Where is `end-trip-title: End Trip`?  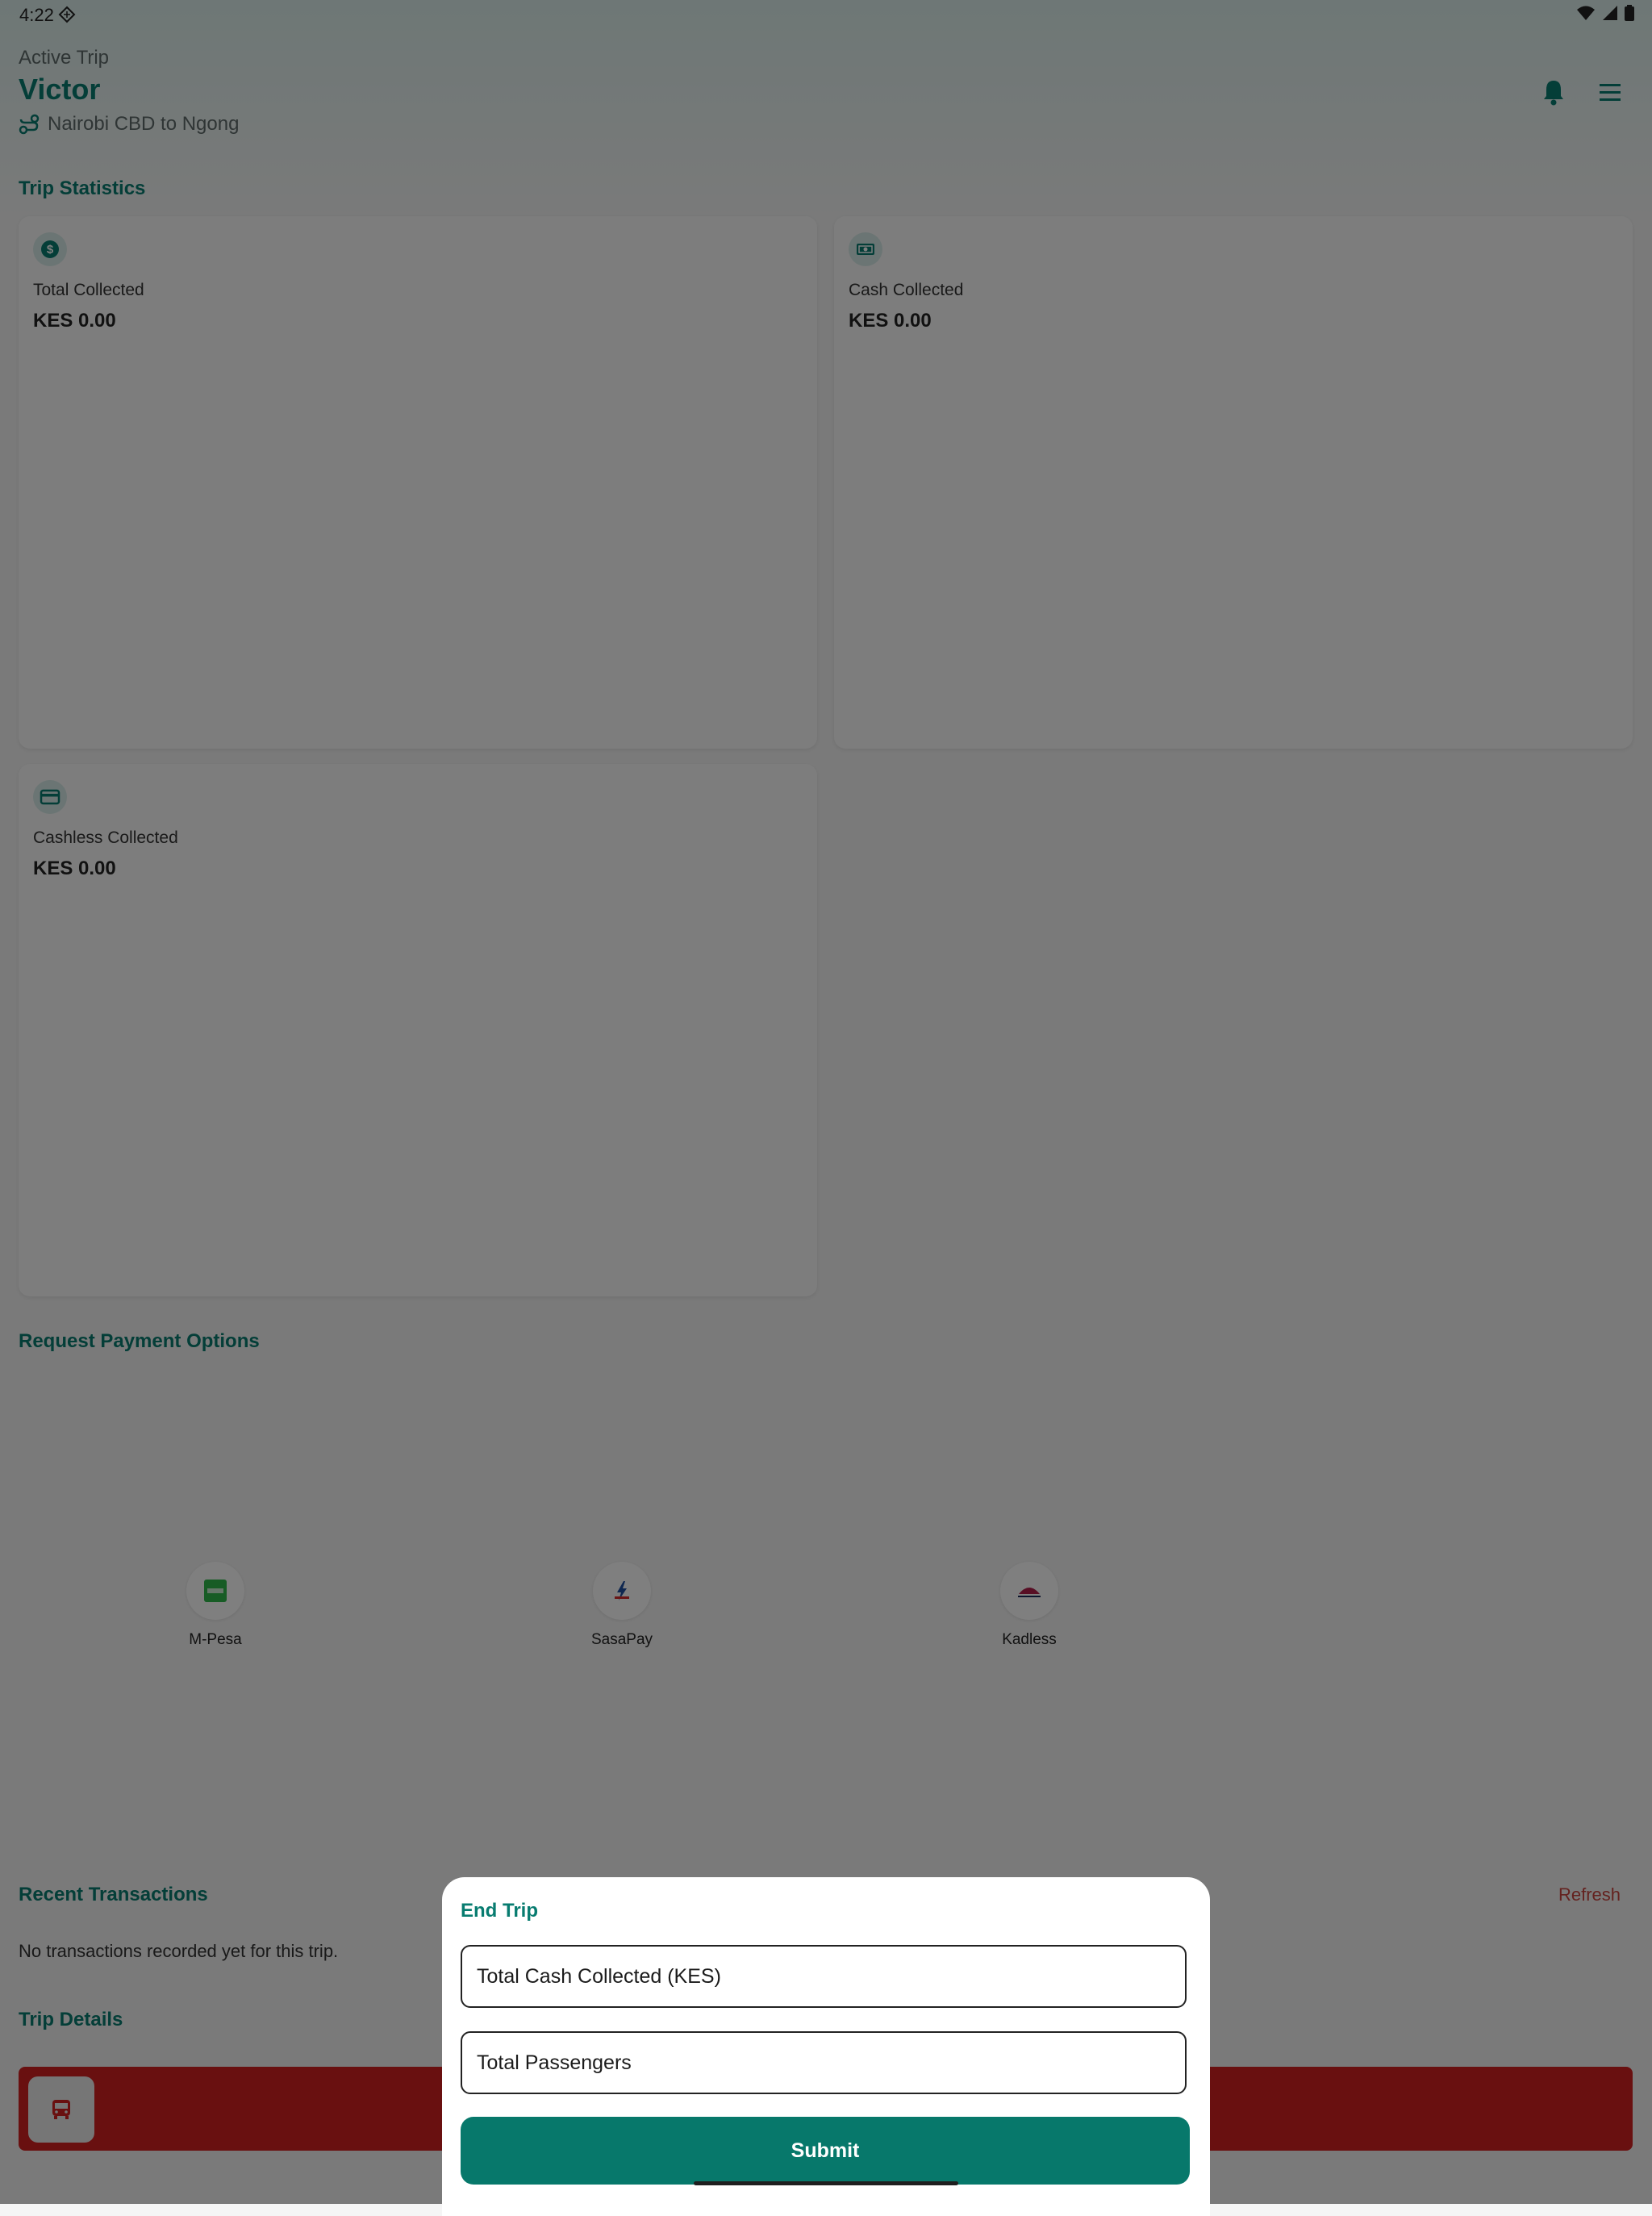
end-trip-title: End Trip is located at coordinates (500, 1911).